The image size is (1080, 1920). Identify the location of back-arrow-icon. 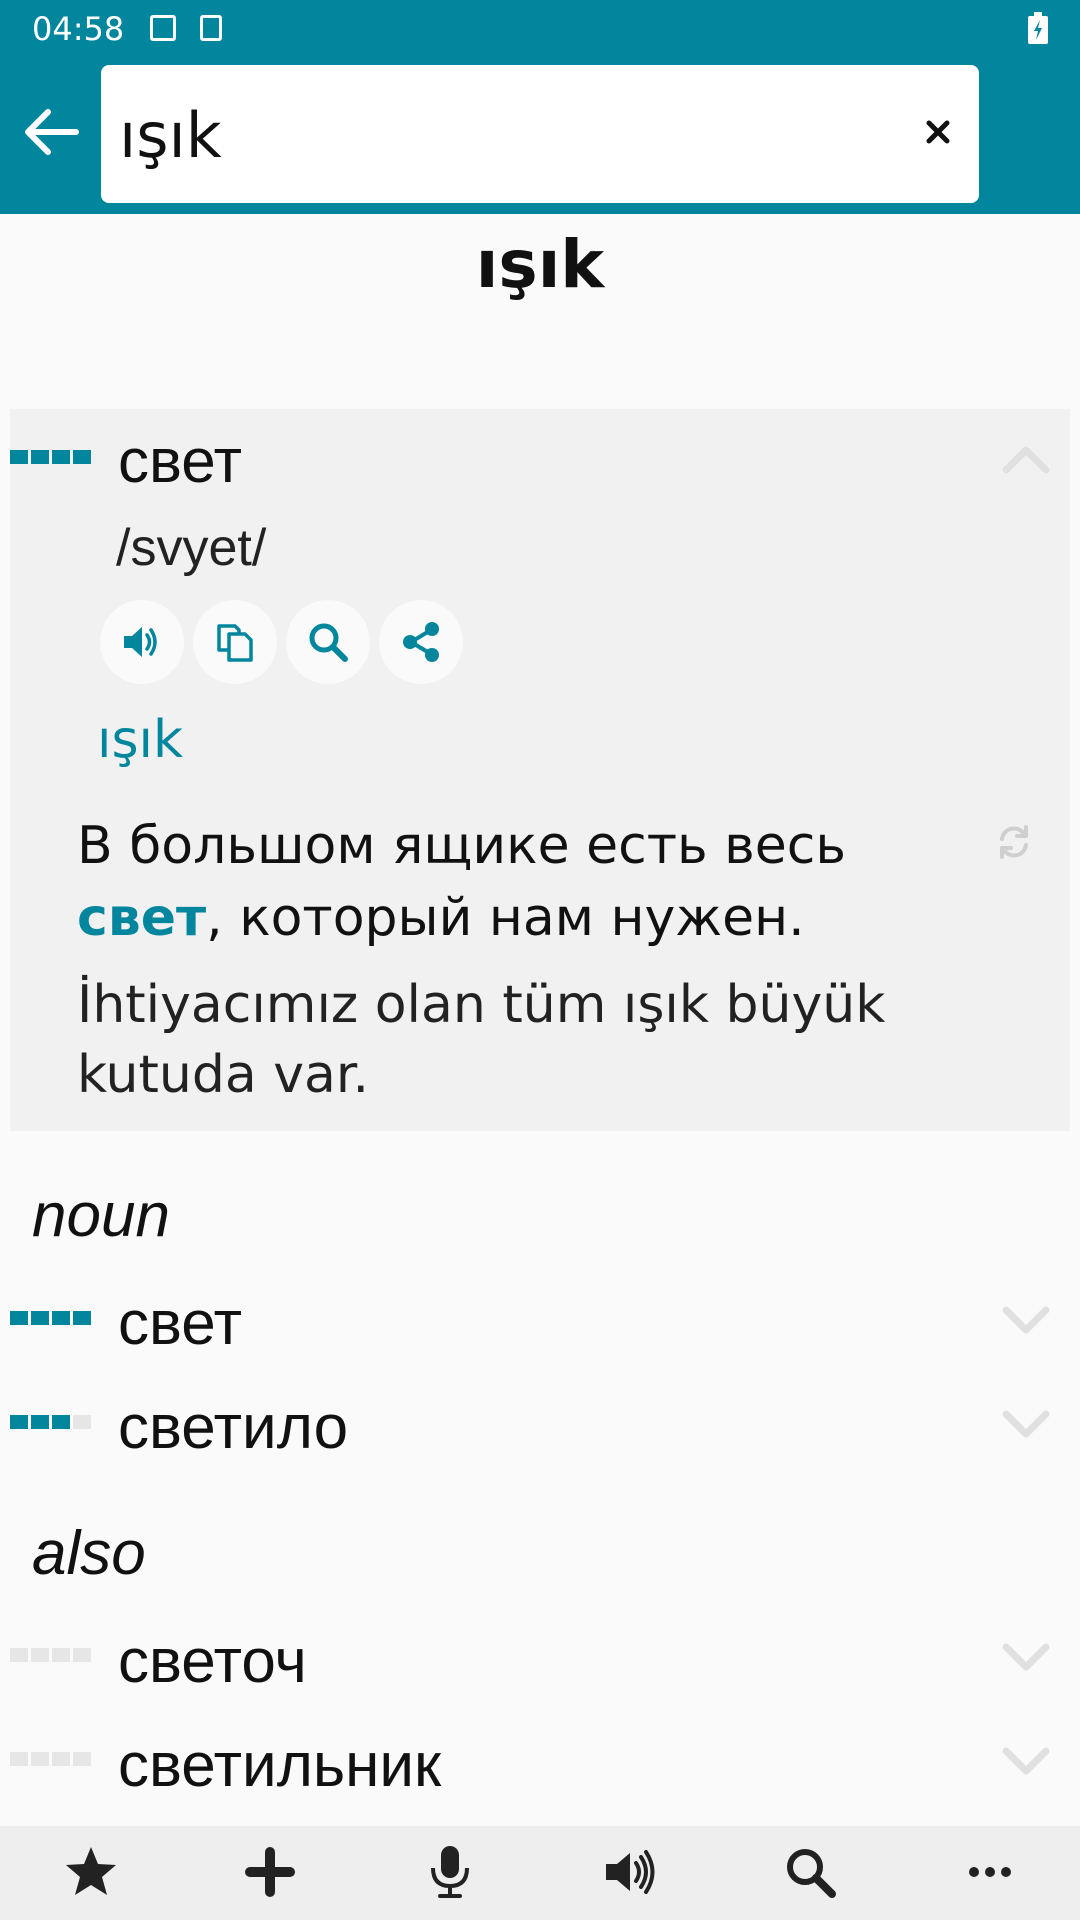
(50, 132).